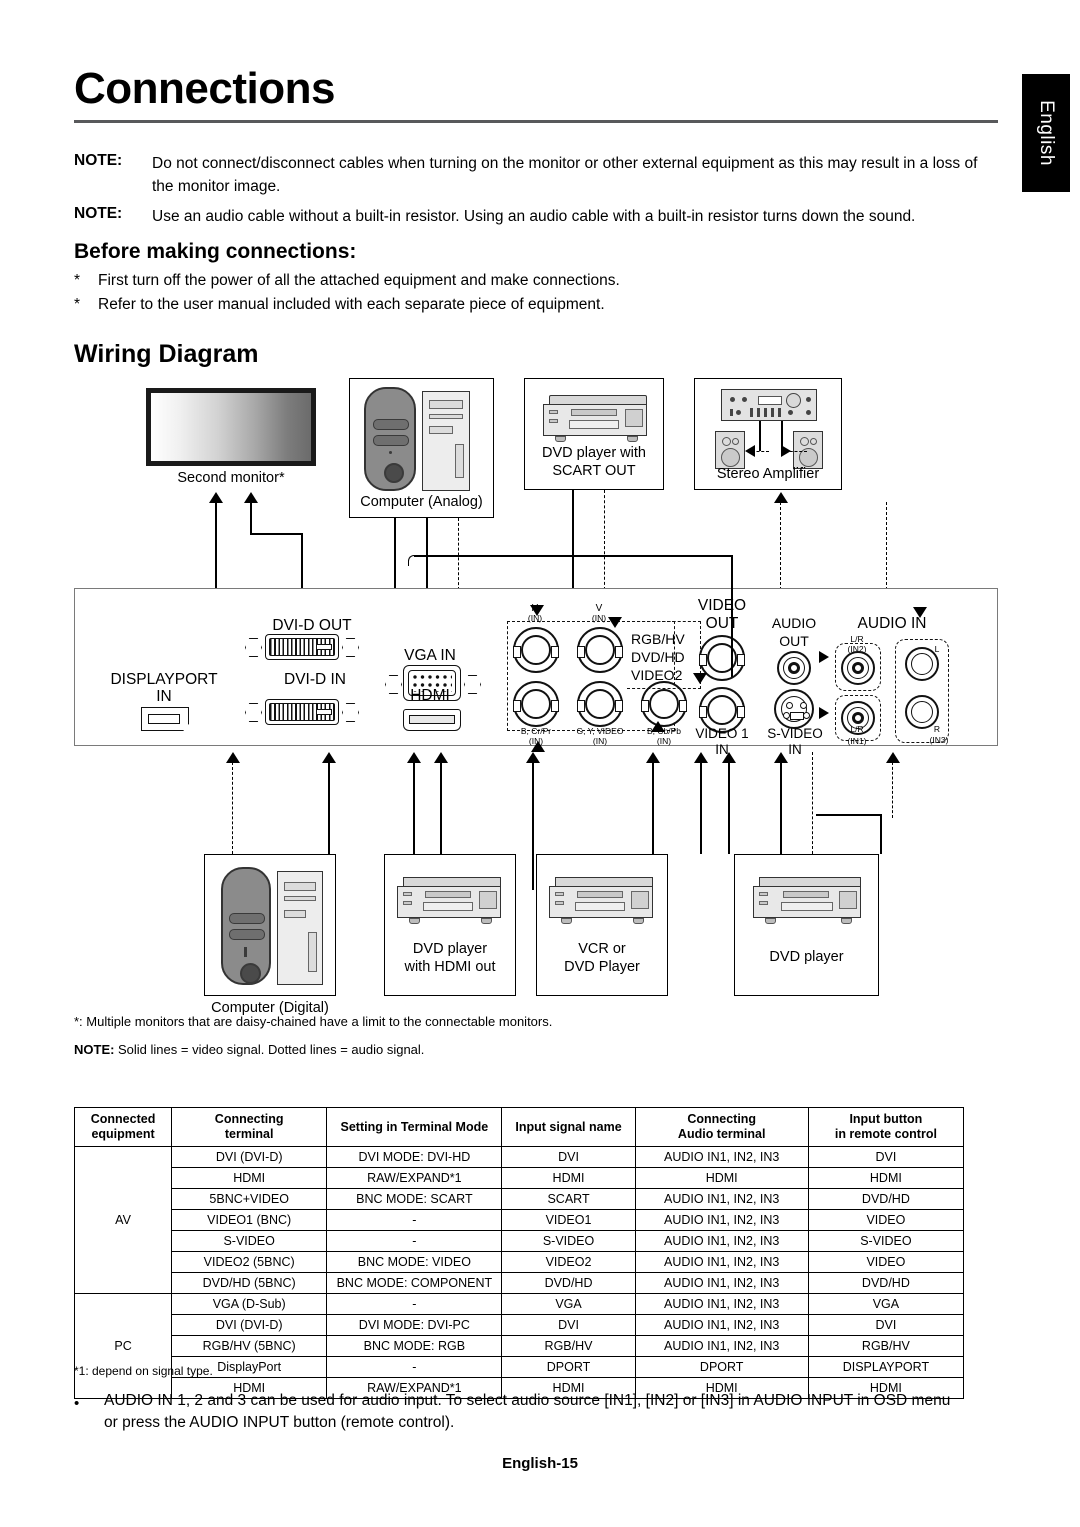 This screenshot has height=1527, width=1080. I want to click on before-connections-heading: Before making connections:, so click(215, 251).